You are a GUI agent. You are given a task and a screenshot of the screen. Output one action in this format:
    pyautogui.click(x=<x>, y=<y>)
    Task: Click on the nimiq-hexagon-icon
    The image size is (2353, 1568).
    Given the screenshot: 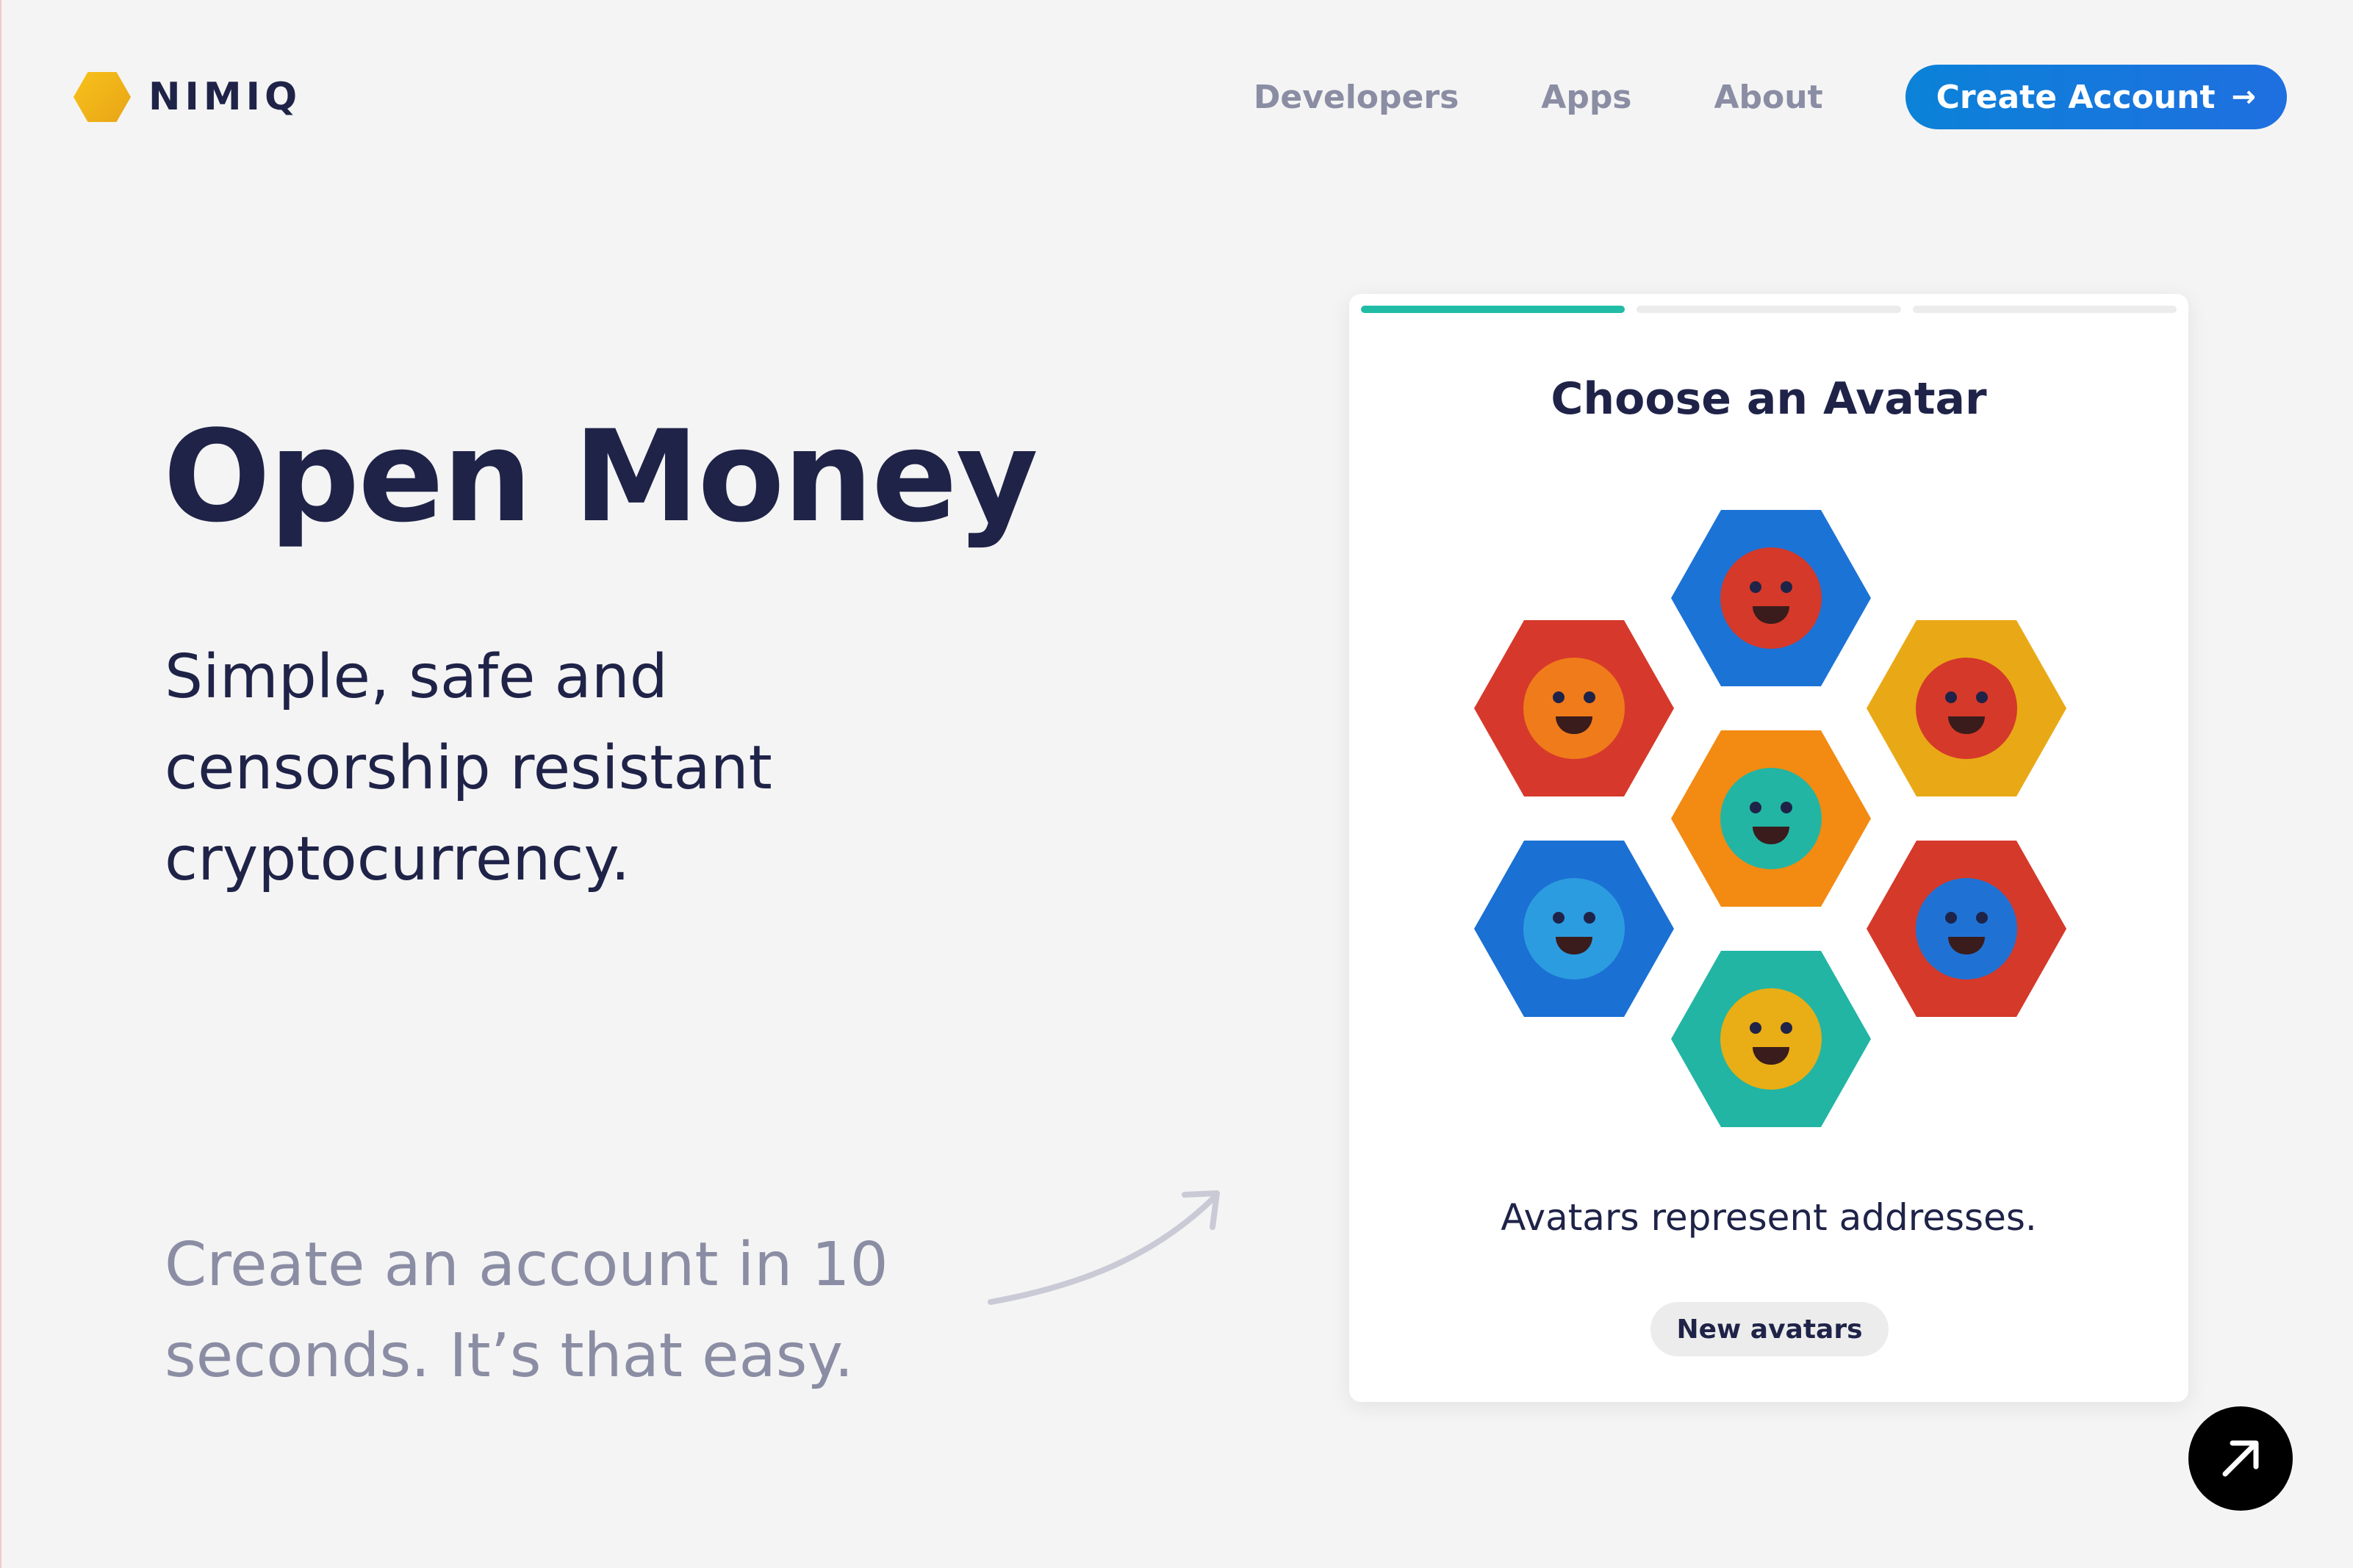 What is the action you would take?
    pyautogui.click(x=102, y=97)
    